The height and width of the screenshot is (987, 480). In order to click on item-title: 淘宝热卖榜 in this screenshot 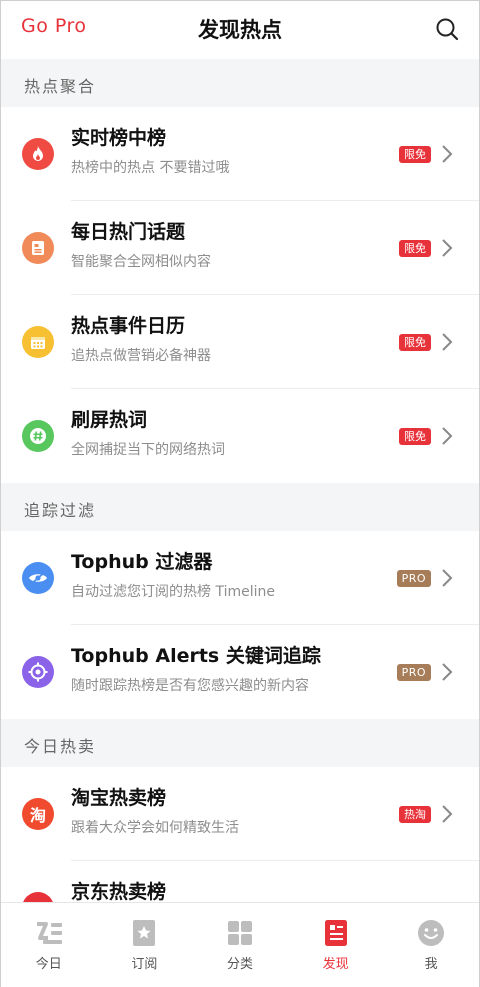, I will do `click(119, 798)`.